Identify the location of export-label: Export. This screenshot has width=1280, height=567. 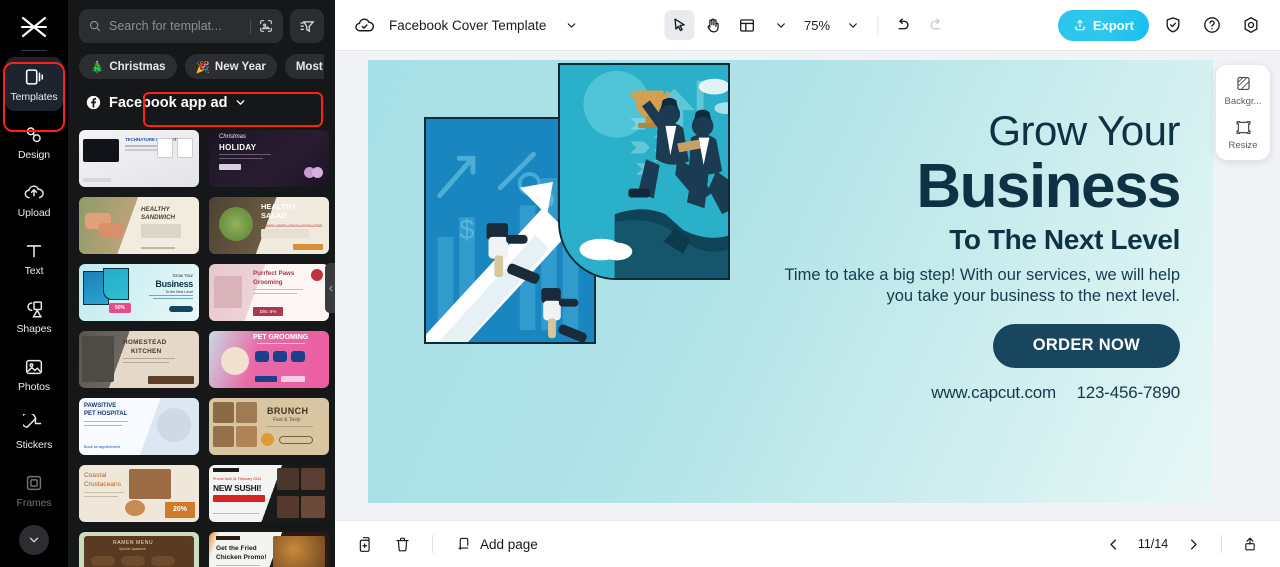
(1113, 25).